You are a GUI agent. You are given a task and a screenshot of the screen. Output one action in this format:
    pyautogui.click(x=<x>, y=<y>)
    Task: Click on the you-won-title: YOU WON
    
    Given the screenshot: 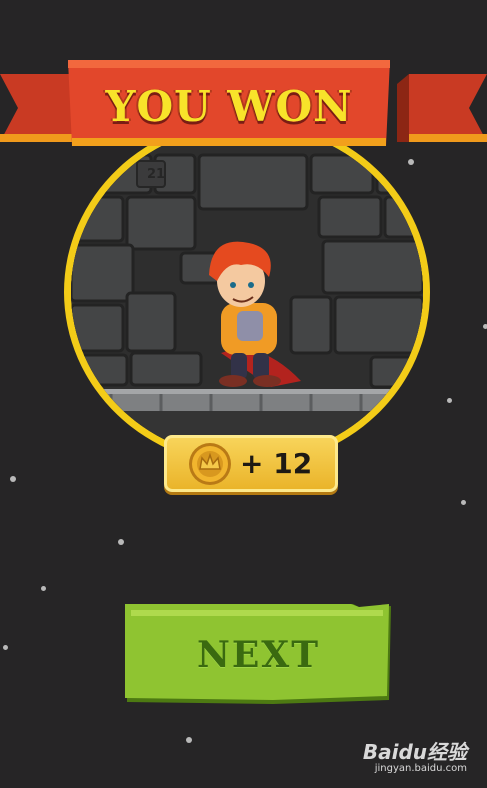 What is the action you would take?
    pyautogui.click(x=229, y=106)
    